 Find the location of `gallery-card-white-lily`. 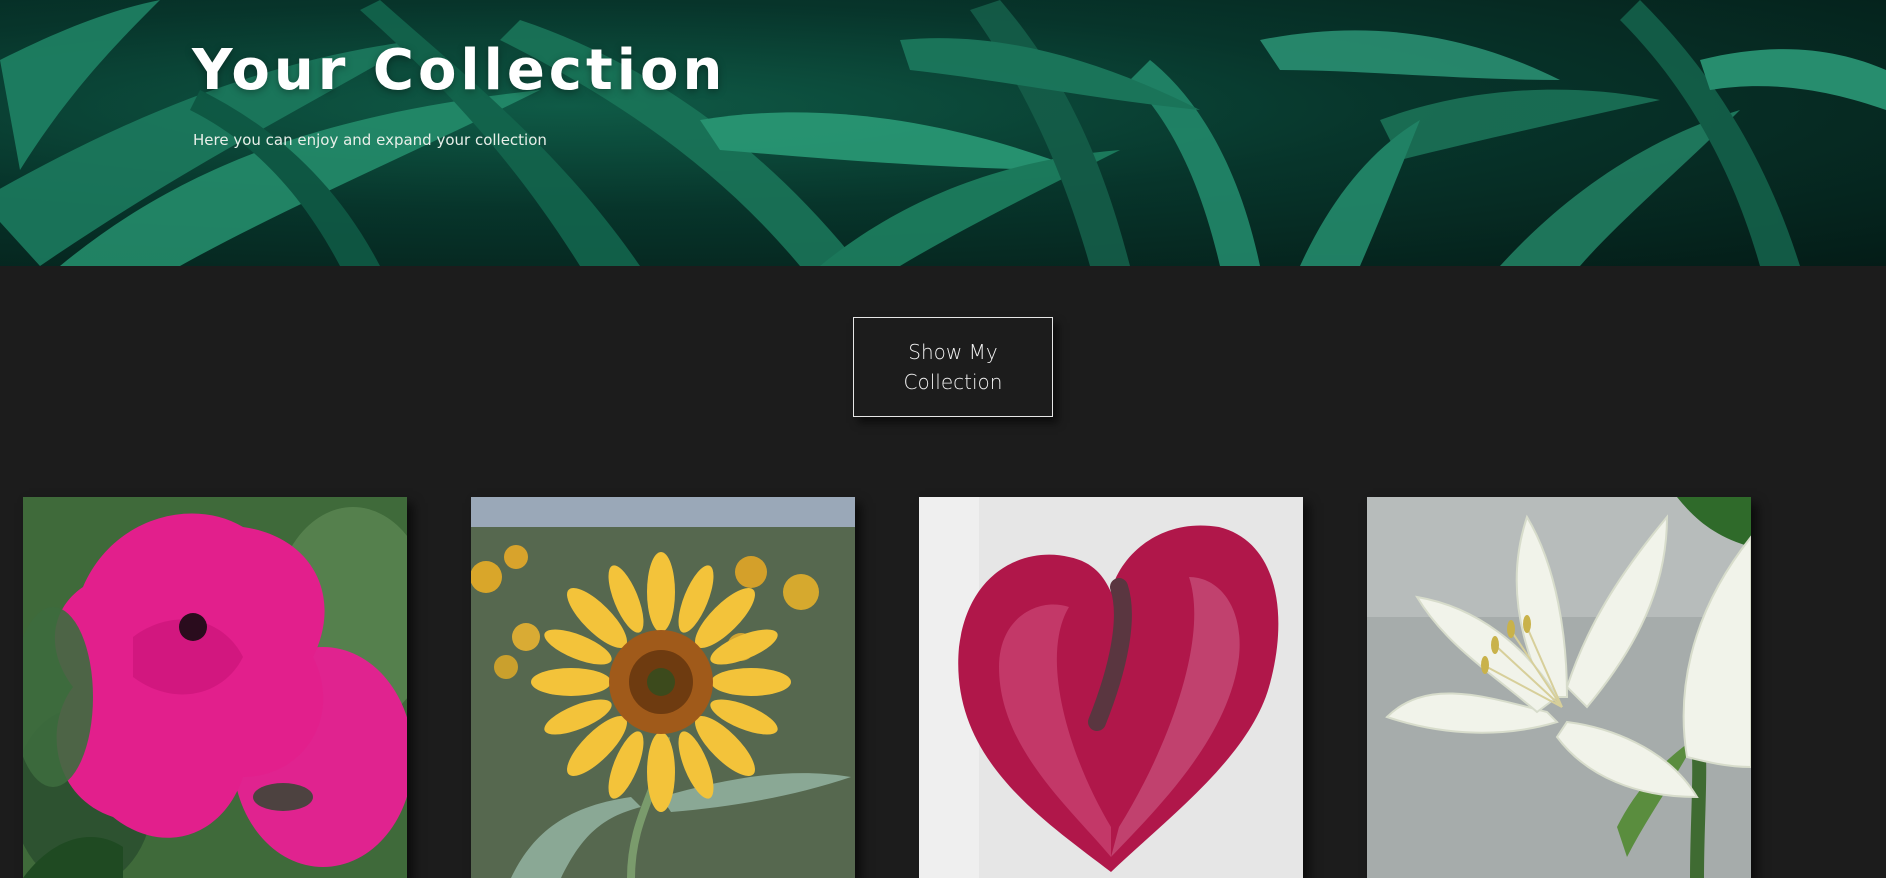

gallery-card-white-lily is located at coordinates (1559, 687).